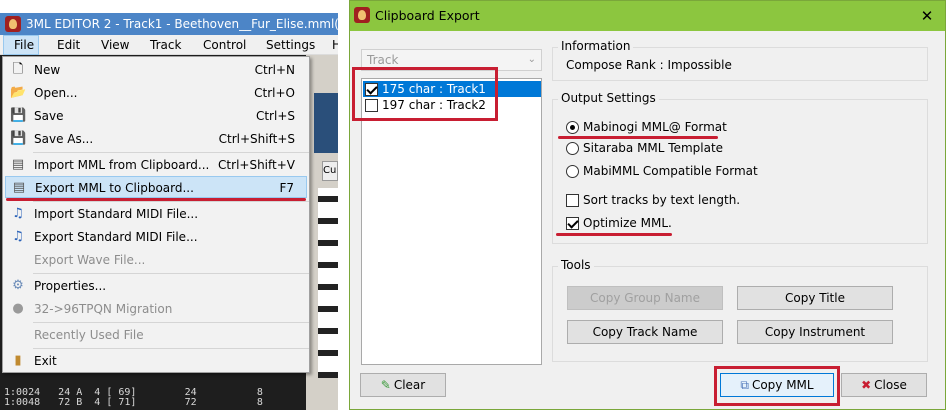 Image resolution: width=948 pixels, height=410 pixels. Describe the element at coordinates (274, 70) in the screenshot. I see `menu-item-shortcut: Ctrl+N` at that location.